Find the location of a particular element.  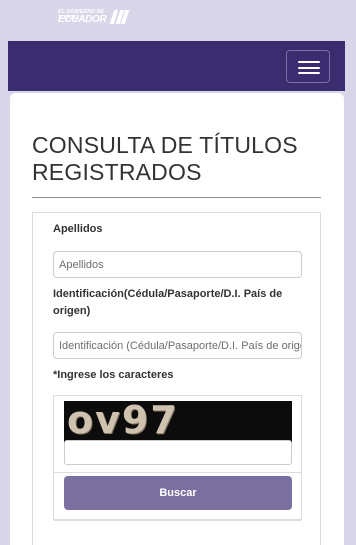

captcha-input is located at coordinates (178, 452).